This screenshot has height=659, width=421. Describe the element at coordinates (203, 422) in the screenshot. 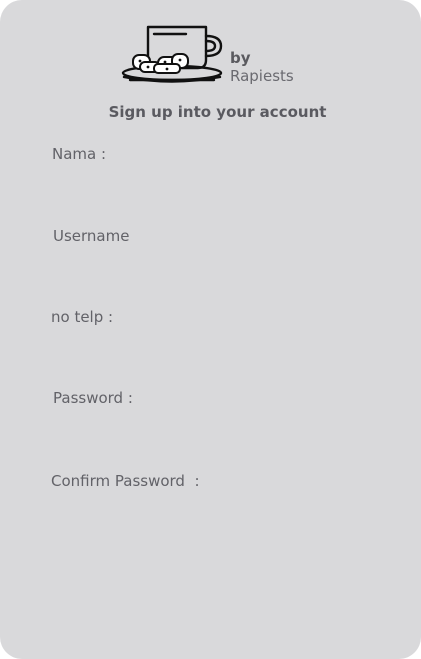

I see `password-input` at that location.